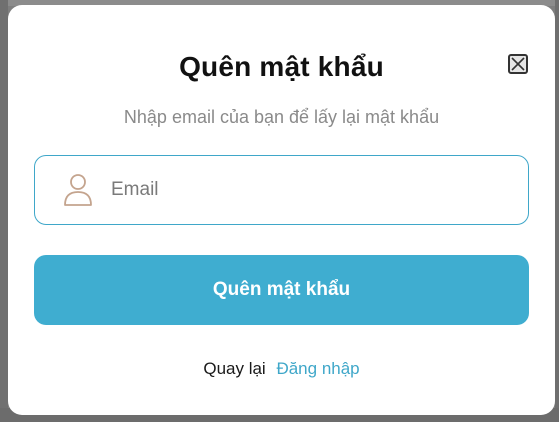 This screenshot has height=422, width=559. Describe the element at coordinates (557, 211) in the screenshot. I see `backdrop-right-strip` at that location.